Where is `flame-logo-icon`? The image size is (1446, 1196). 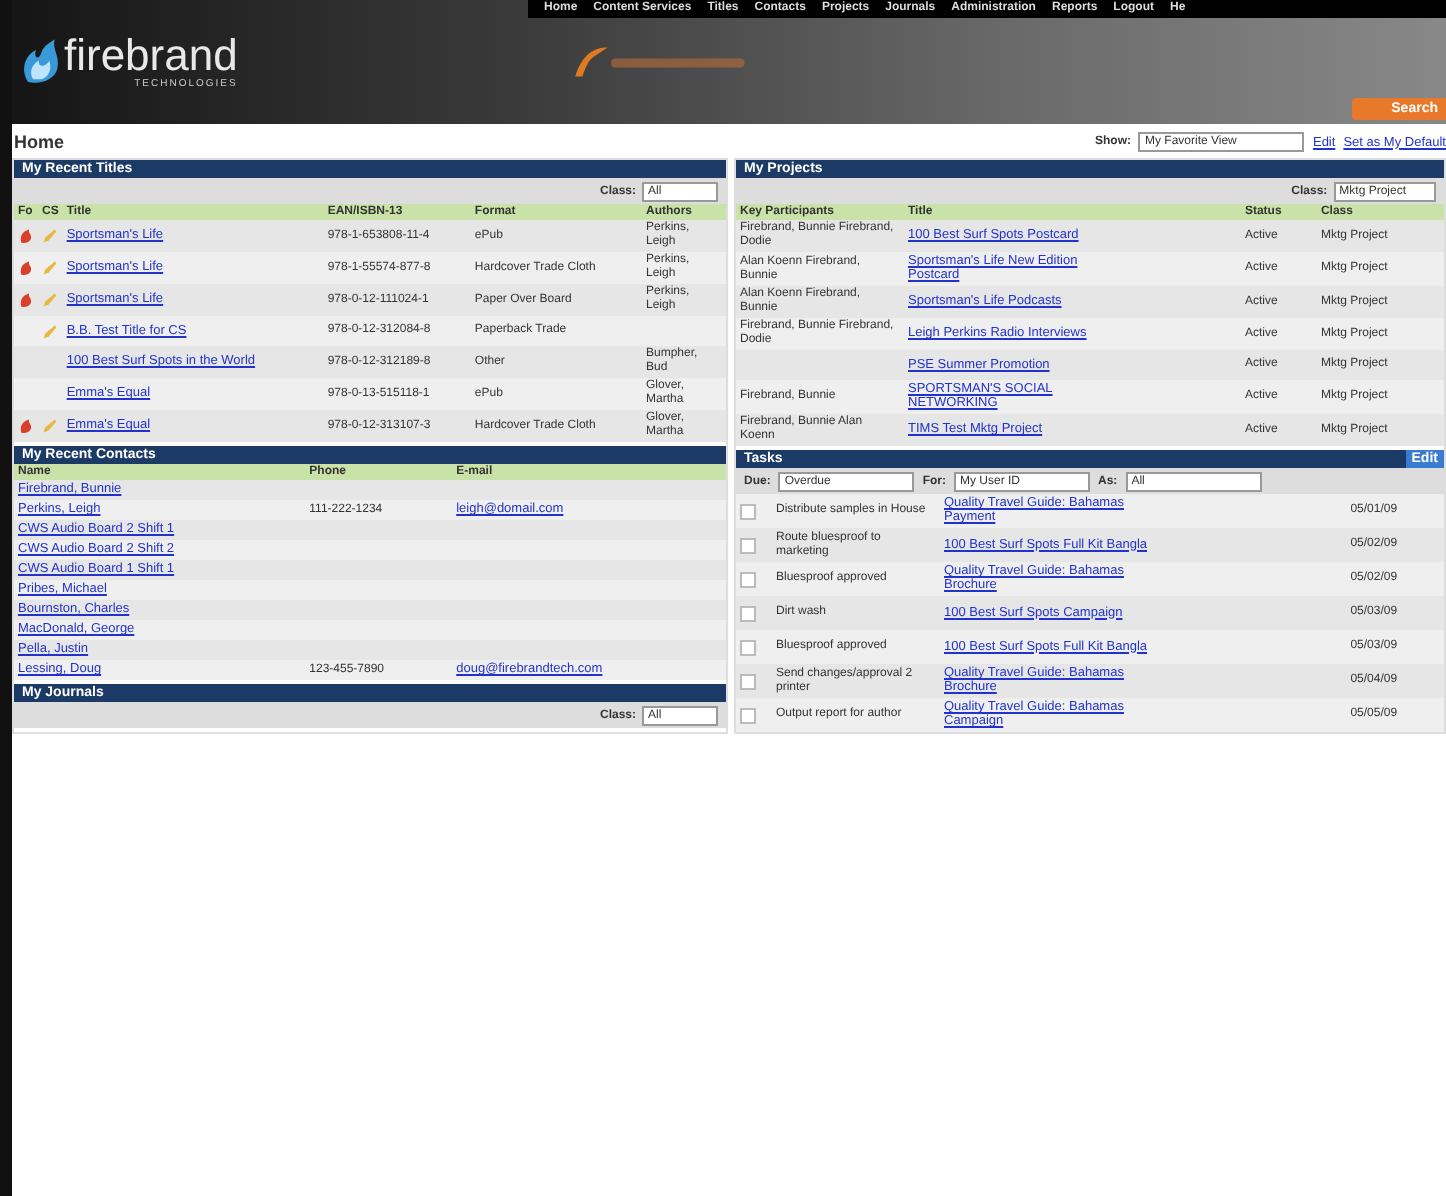
flame-logo-icon is located at coordinates (40, 62).